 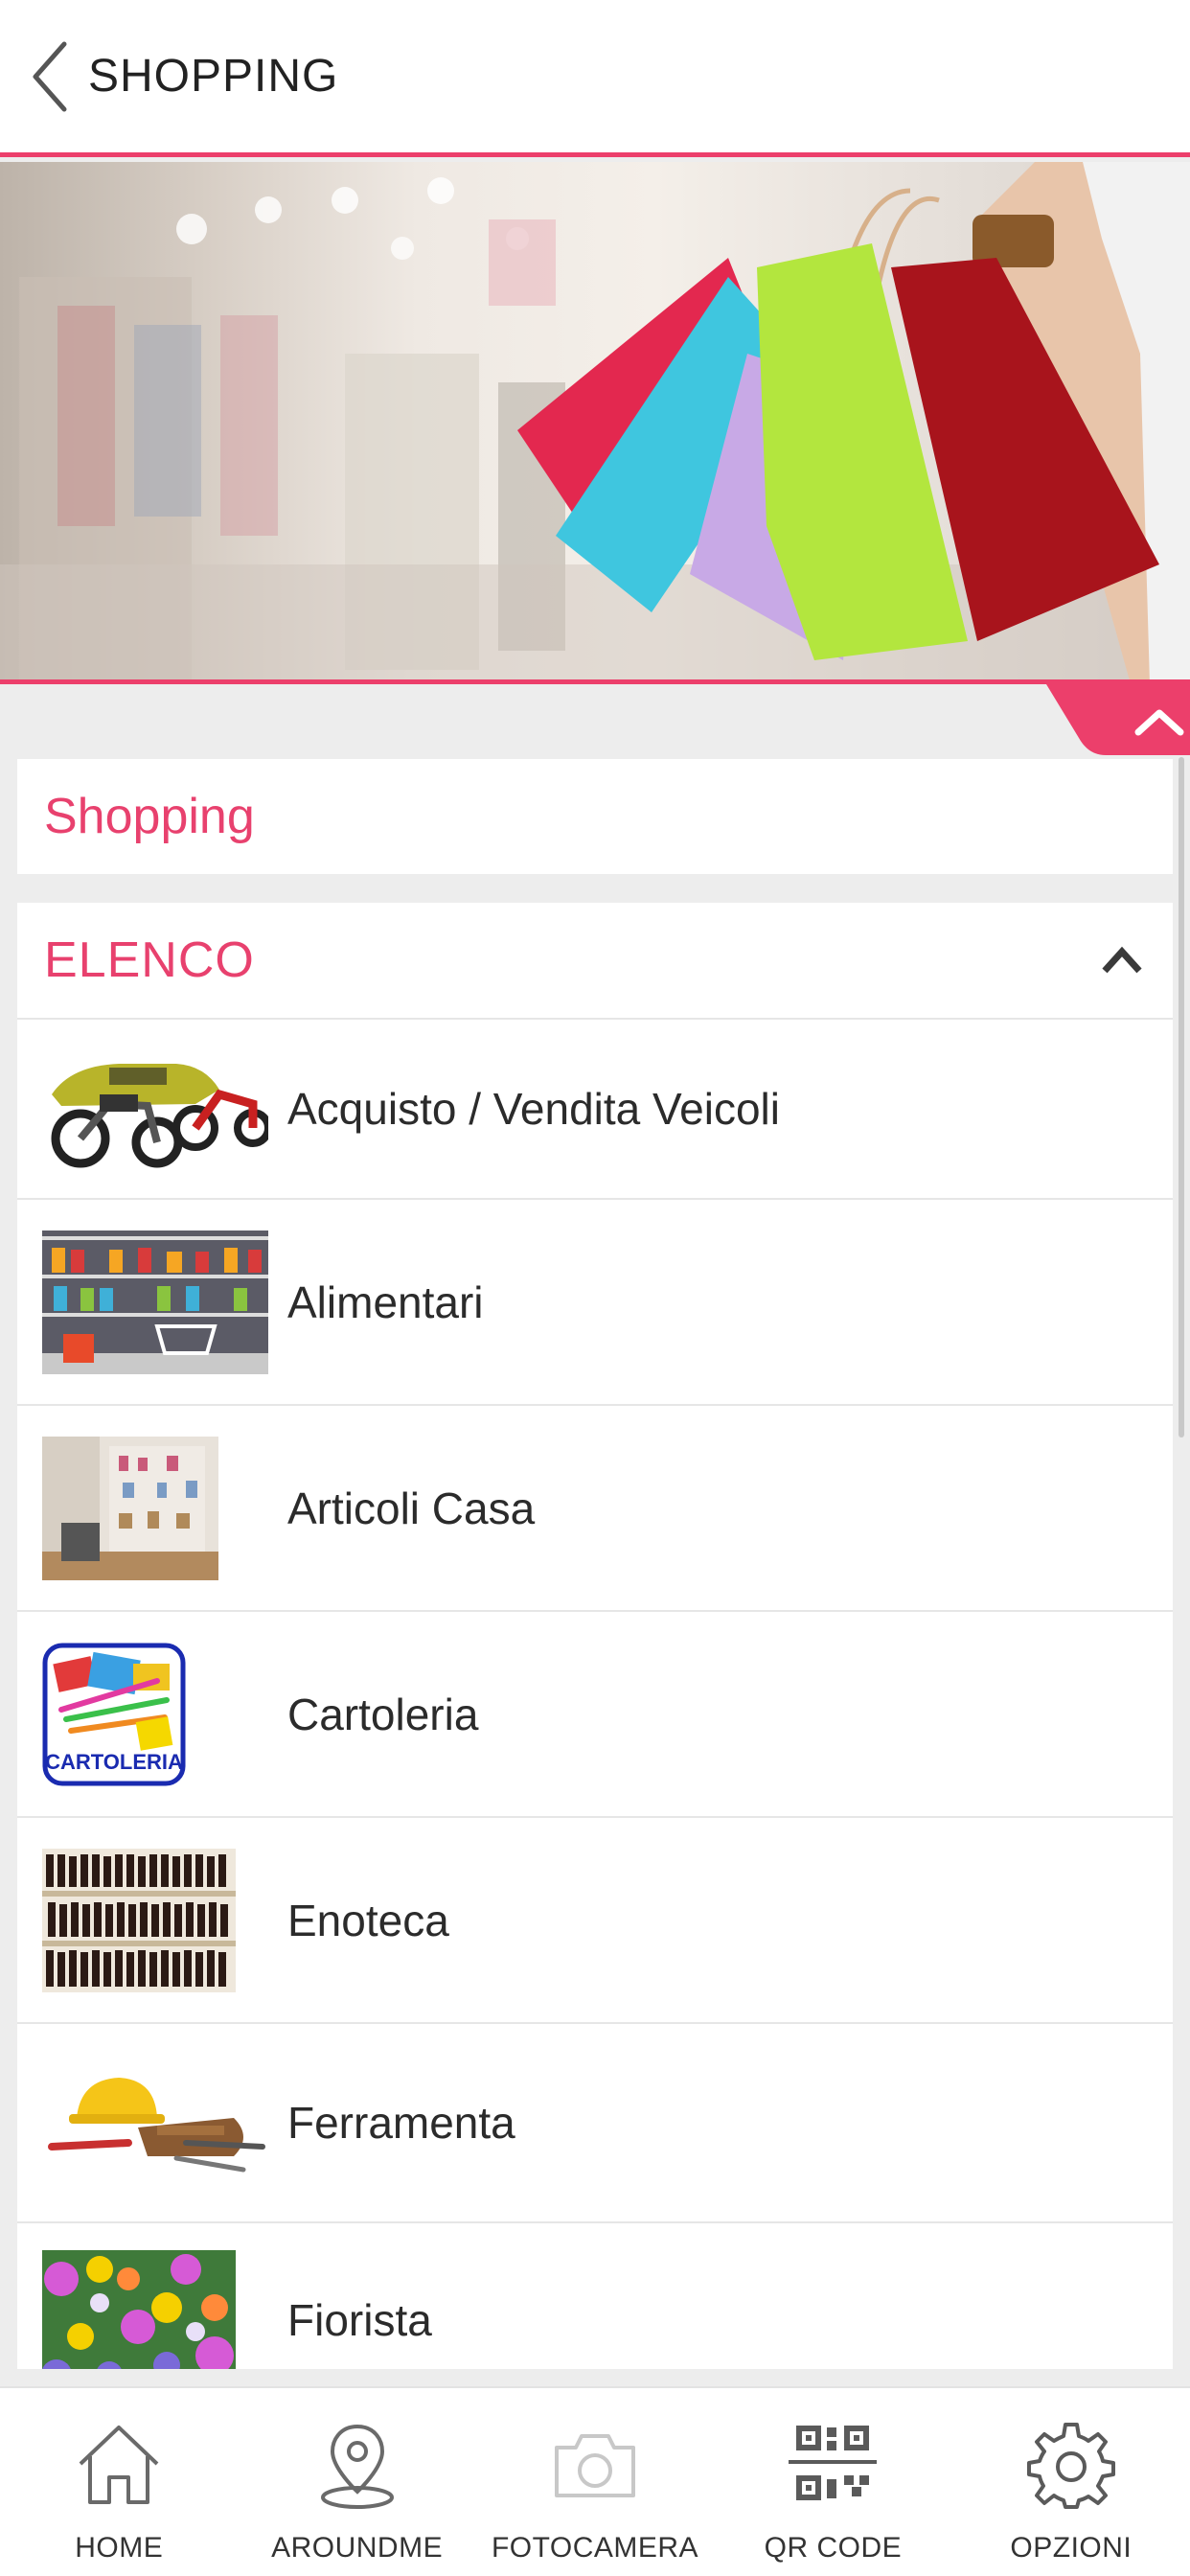 What do you see at coordinates (119, 2465) in the screenshot?
I see `home-icon` at bounding box center [119, 2465].